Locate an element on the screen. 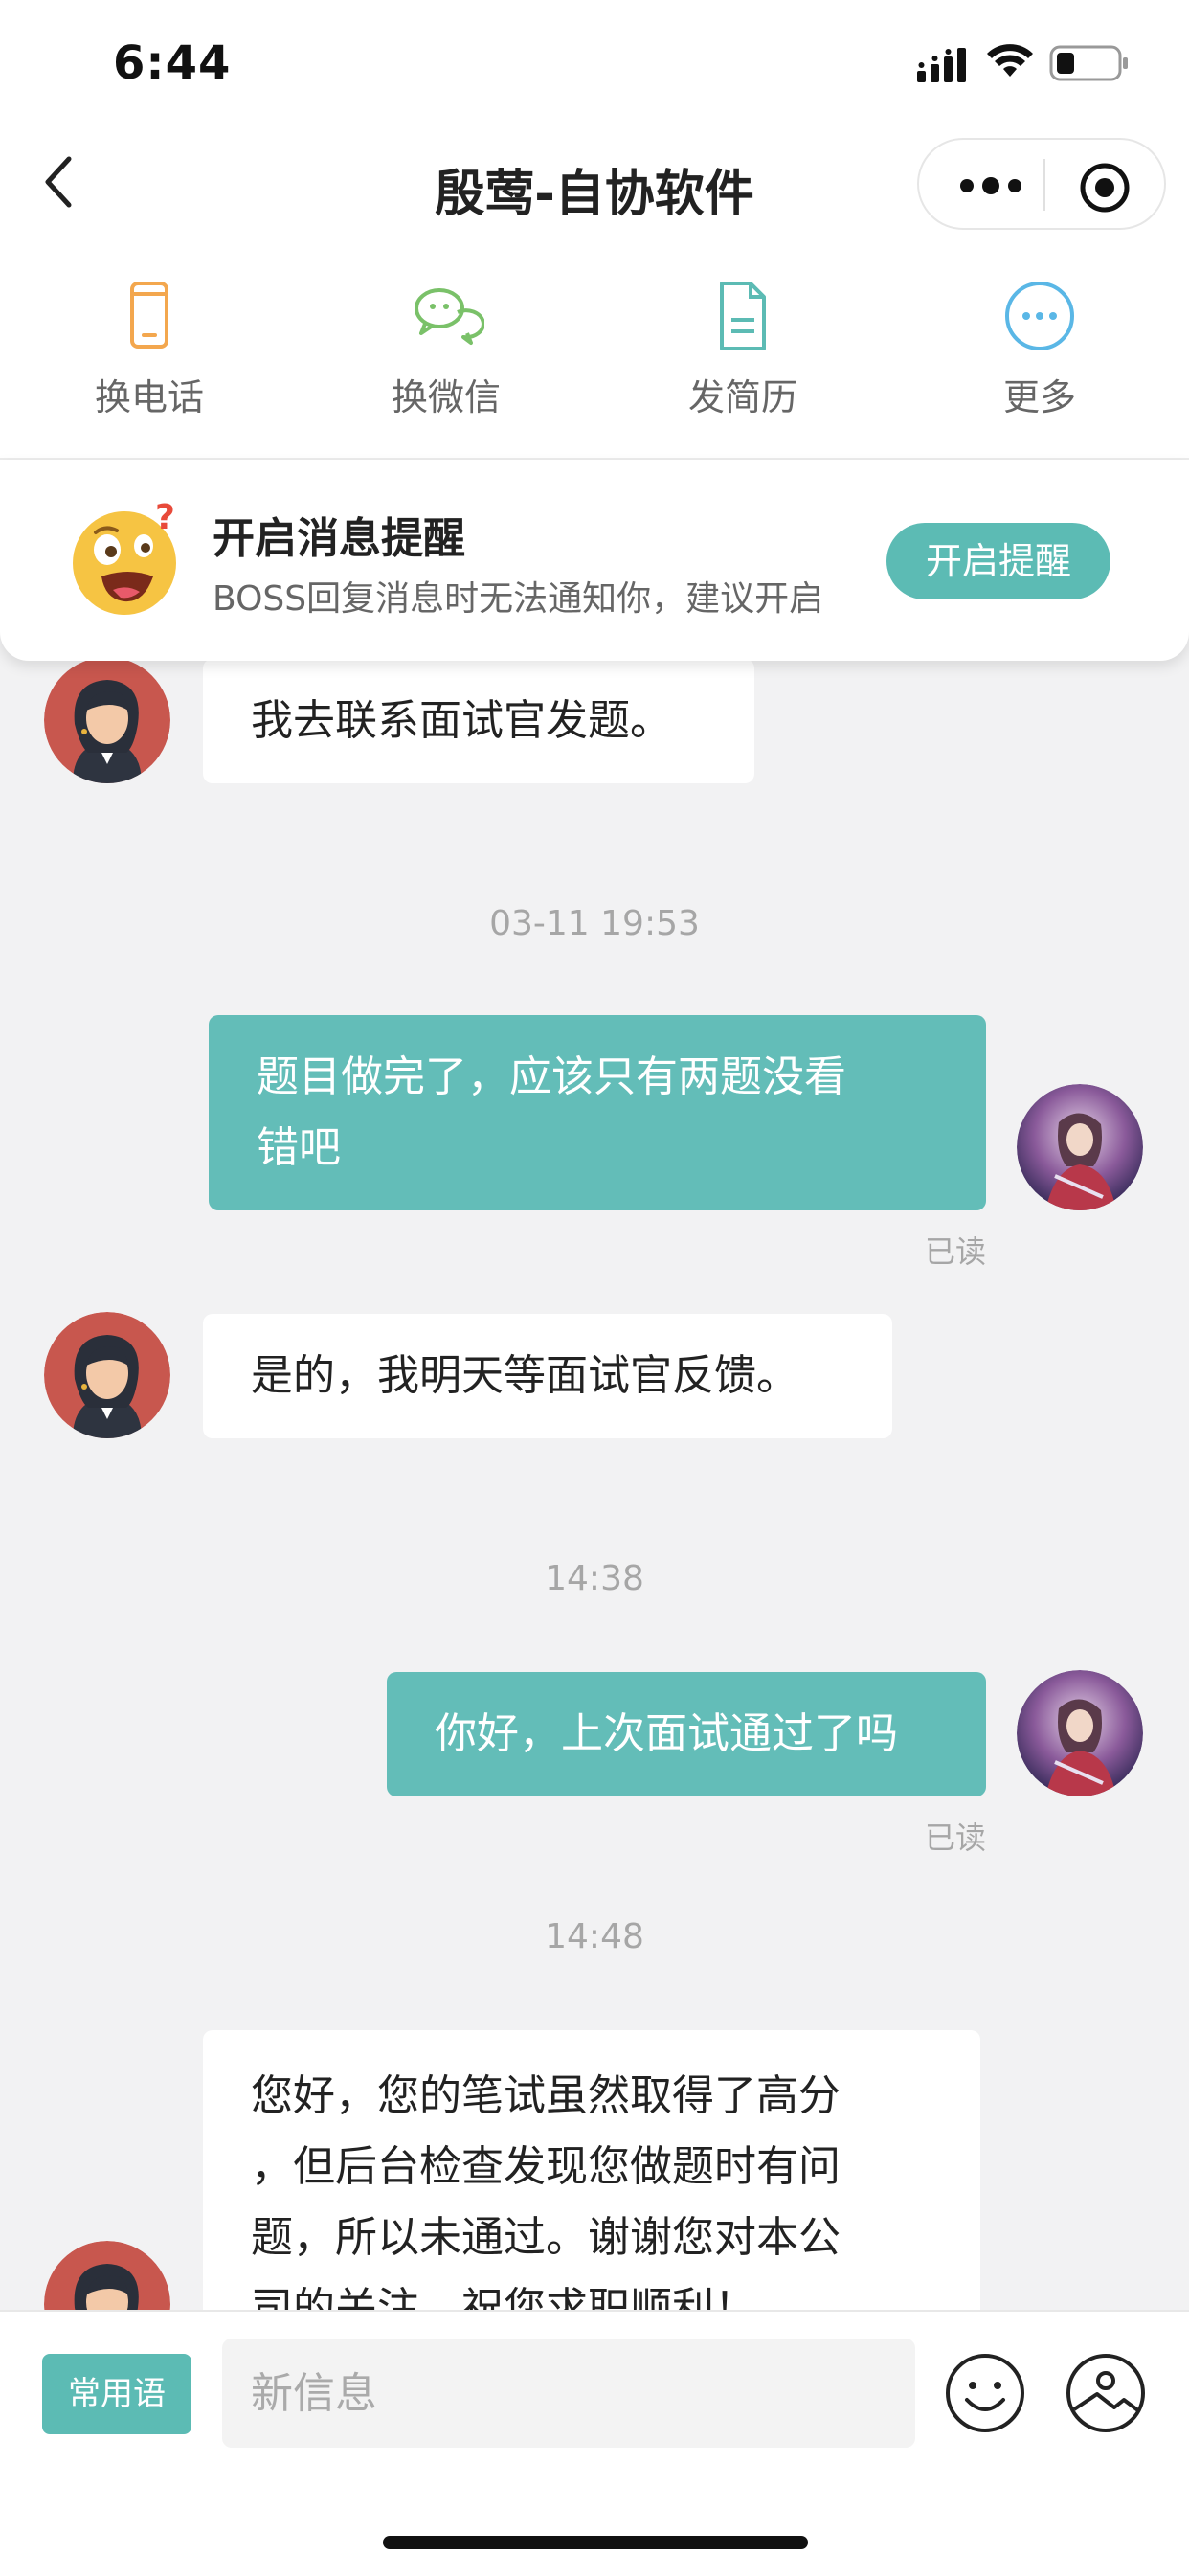  message-bubble-incoming: 是的，我明天等面试官反馈。 is located at coordinates (547, 1376).